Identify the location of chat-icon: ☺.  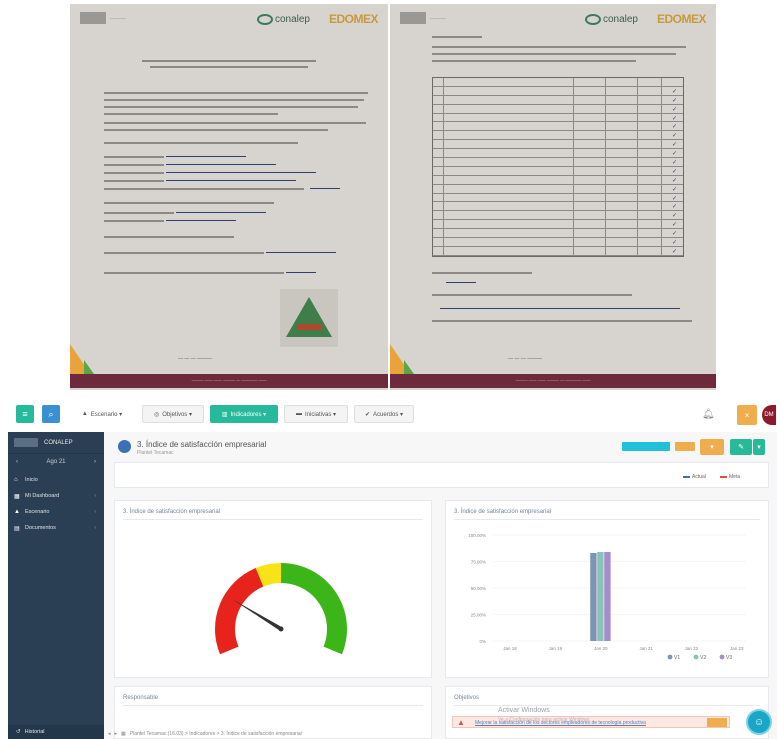
(759, 722).